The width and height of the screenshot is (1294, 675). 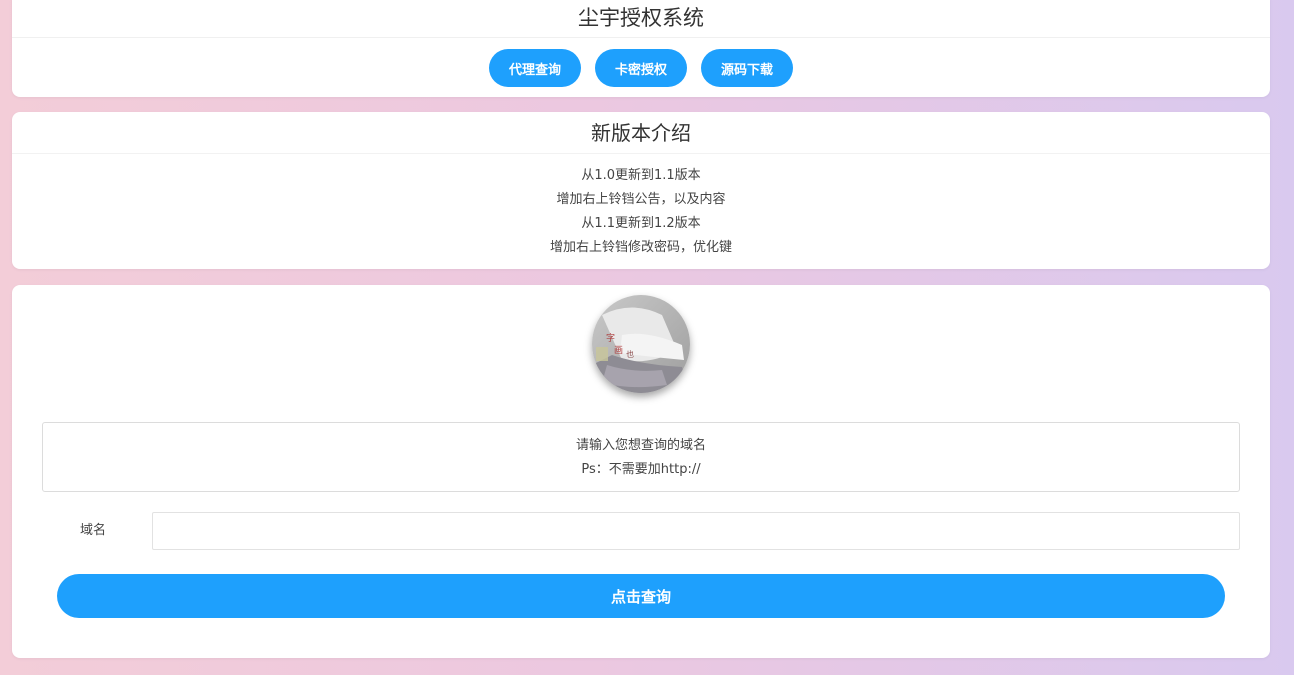 What do you see at coordinates (610, 338) in the screenshot?
I see `svg-text: 字` at bounding box center [610, 338].